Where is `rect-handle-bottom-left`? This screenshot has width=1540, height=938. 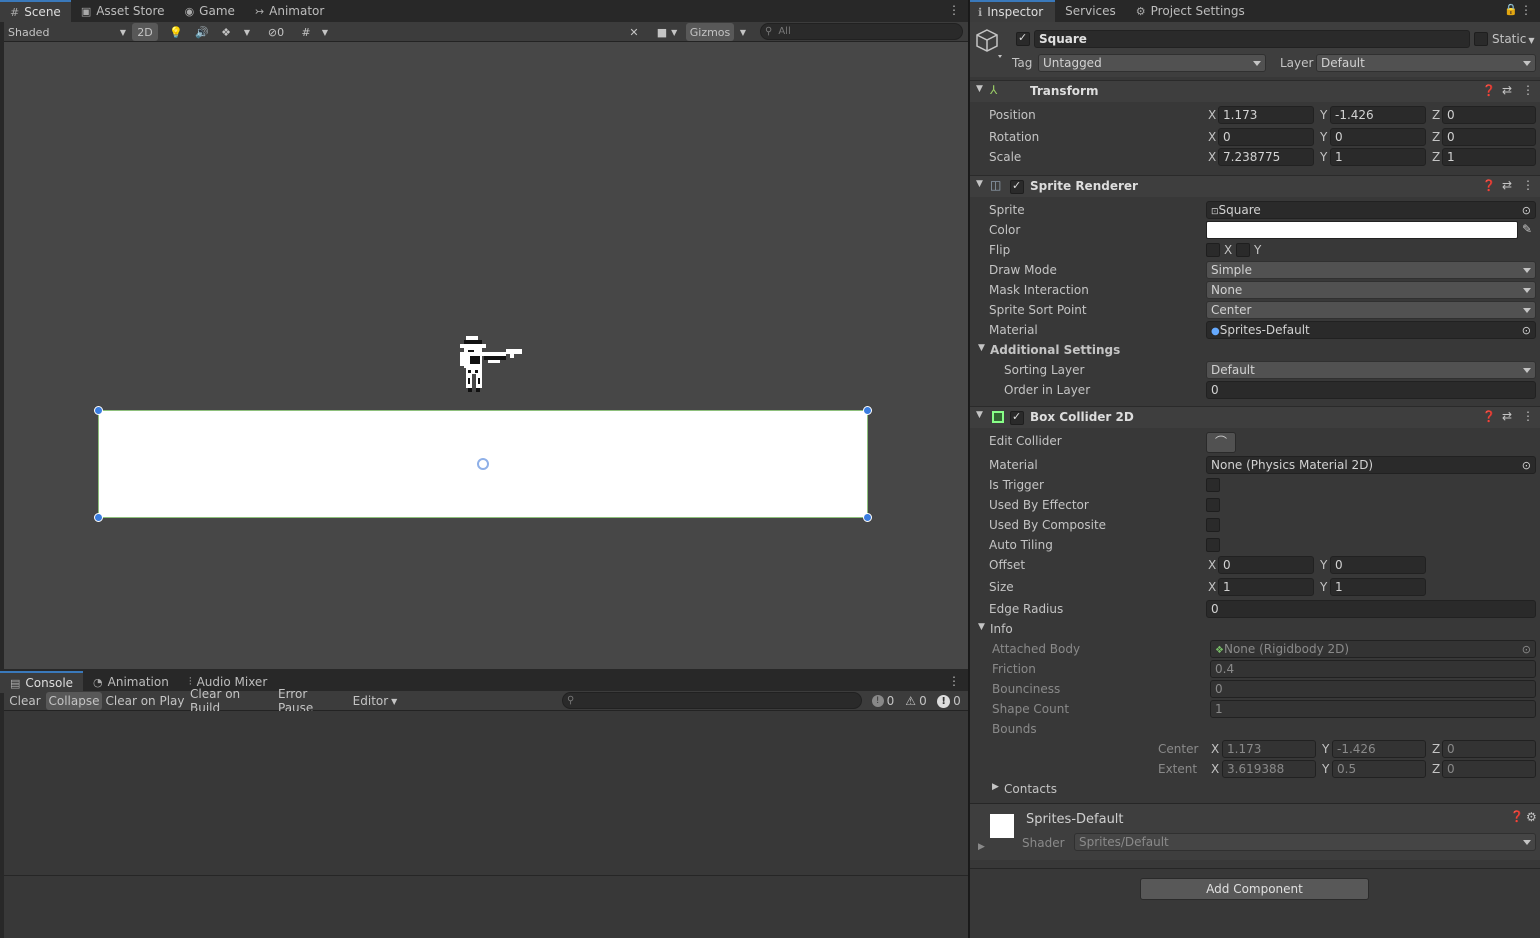
rect-handle-bottom-left is located at coordinates (98, 517).